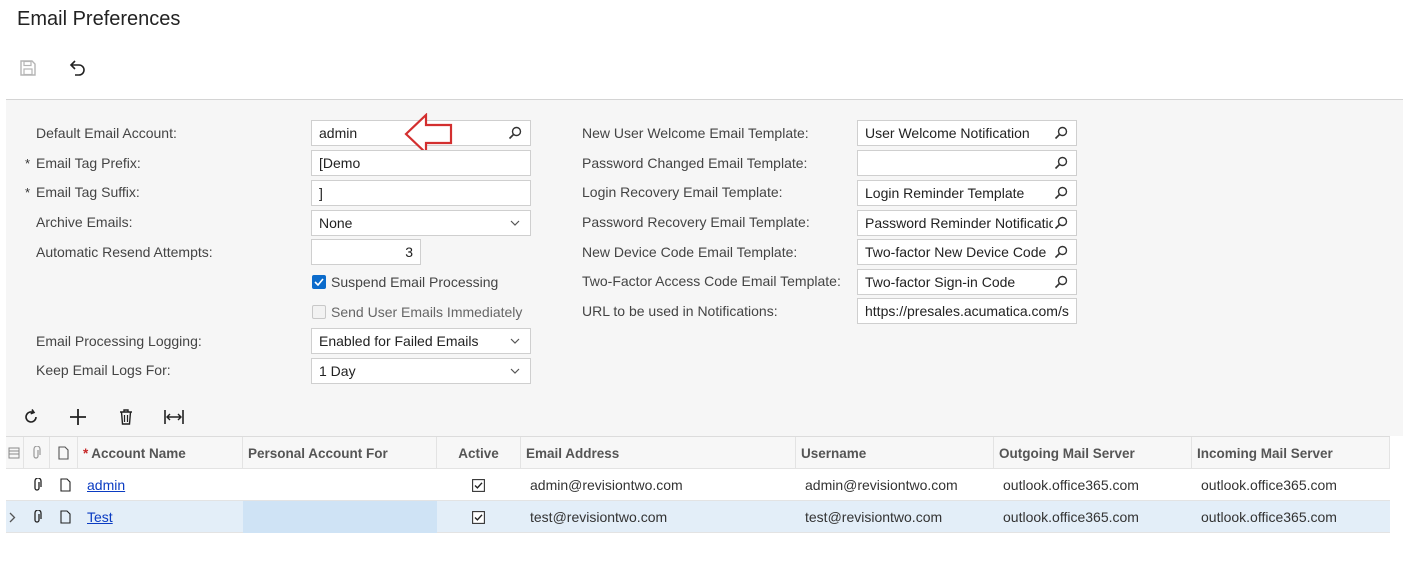 Image resolution: width=1403 pixels, height=569 pixels. Describe the element at coordinates (682, 192) in the screenshot. I see `login-recovery-template-label: Login Recovery Email Template:` at that location.